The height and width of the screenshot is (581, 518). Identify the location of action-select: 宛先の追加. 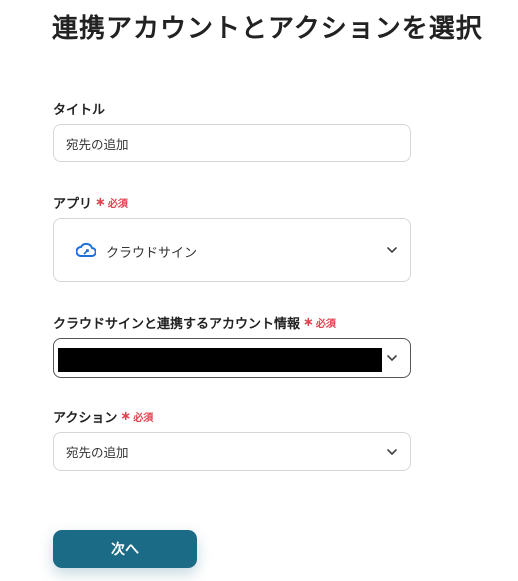
(232, 451).